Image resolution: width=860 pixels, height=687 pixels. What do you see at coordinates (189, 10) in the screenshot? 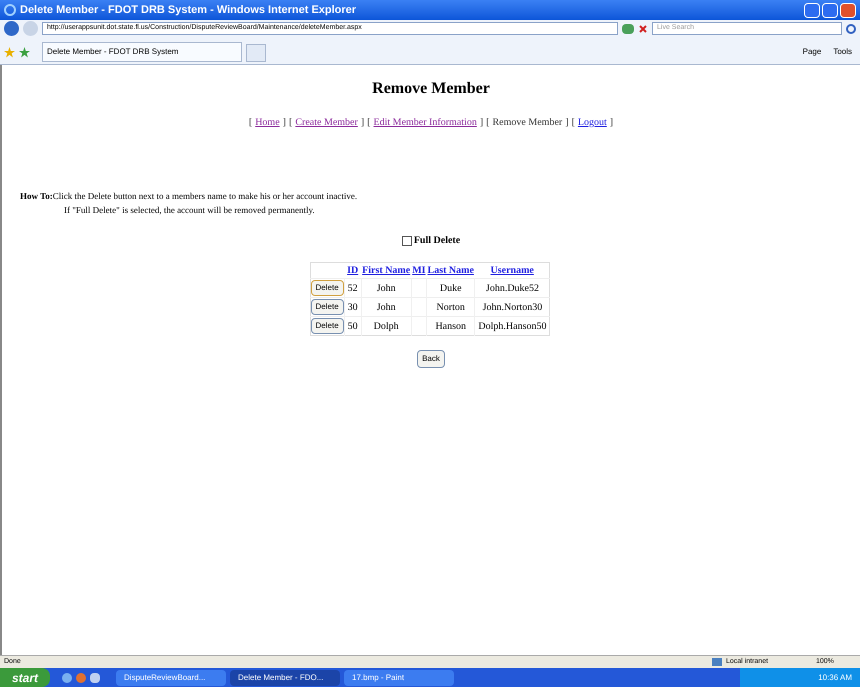
I see `window-title: Delete Member - FDOT DRB System - Windows Internet Explorer` at bounding box center [189, 10].